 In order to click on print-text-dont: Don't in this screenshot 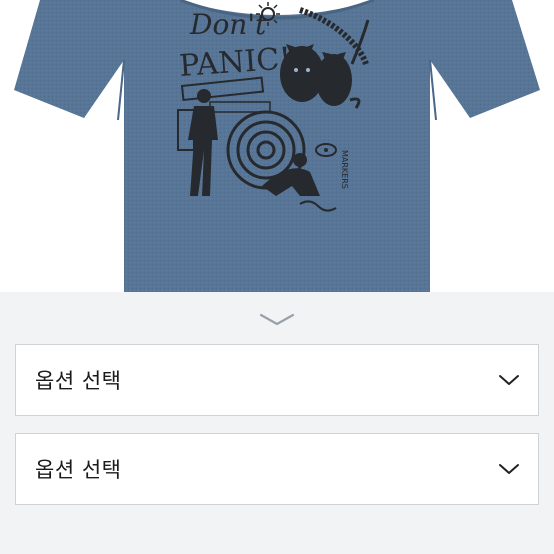, I will do `click(228, 24)`.